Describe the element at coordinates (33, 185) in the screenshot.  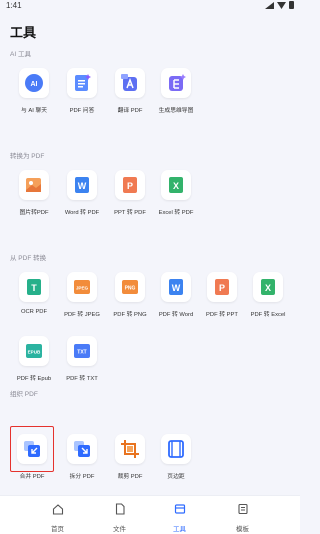
I see `image-to-pdf-icon` at that location.